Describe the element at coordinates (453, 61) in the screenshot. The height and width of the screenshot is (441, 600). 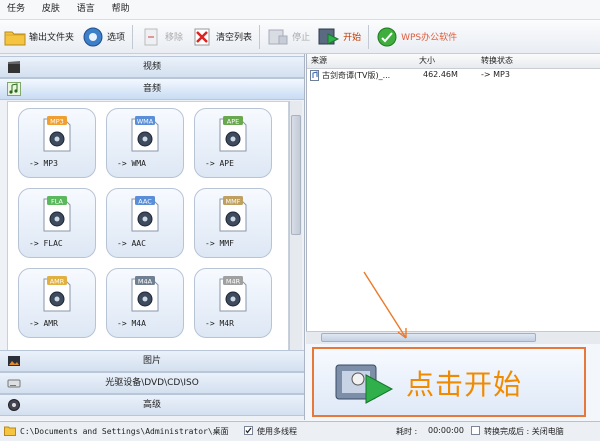
I see `file-list-header: 来源 大小 转换状态` at that location.